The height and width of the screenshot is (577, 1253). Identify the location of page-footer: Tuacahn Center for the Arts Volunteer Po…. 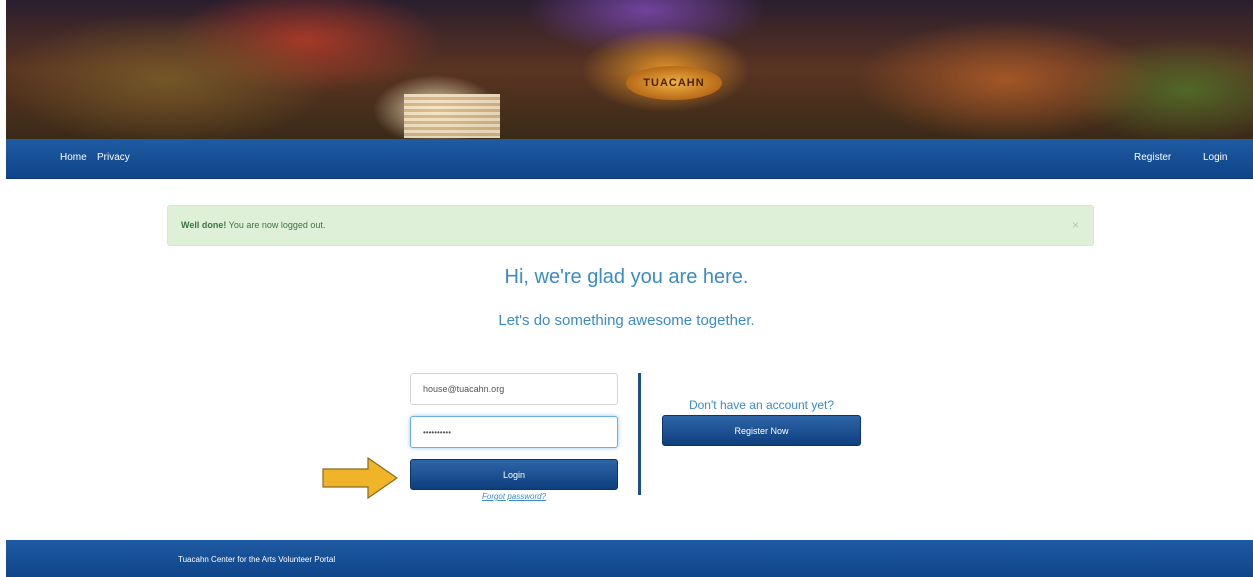
(629, 558).